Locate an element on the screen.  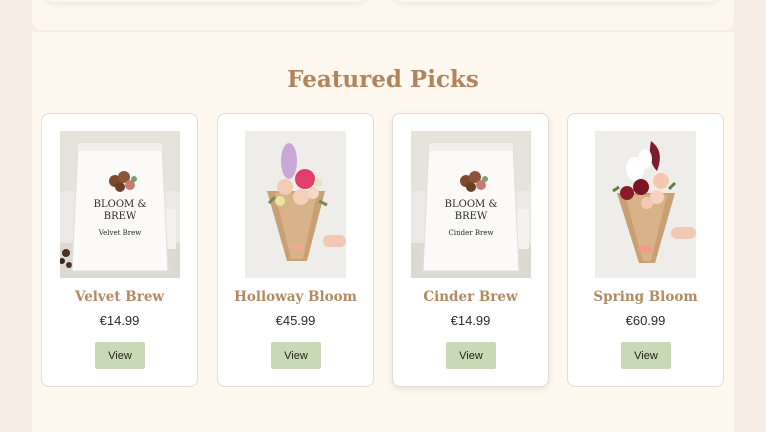
product-name: Spring Bloom is located at coordinates (645, 297).